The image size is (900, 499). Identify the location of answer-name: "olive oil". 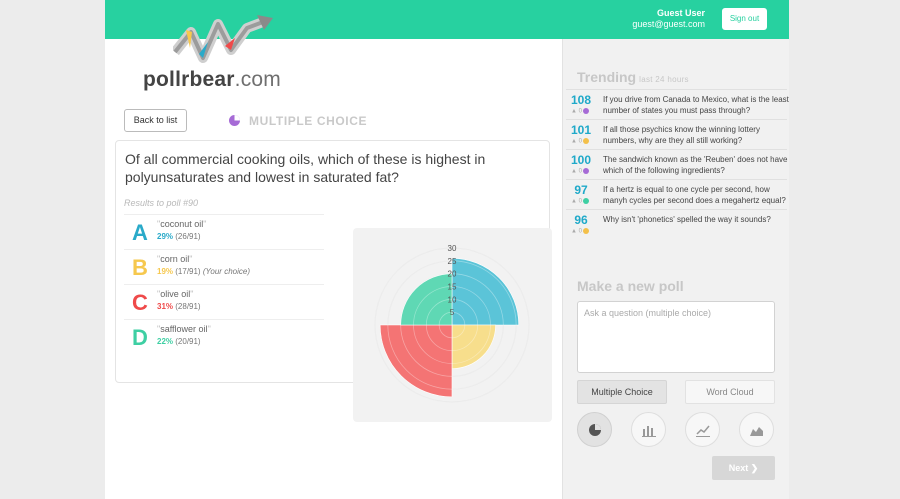
(175, 294).